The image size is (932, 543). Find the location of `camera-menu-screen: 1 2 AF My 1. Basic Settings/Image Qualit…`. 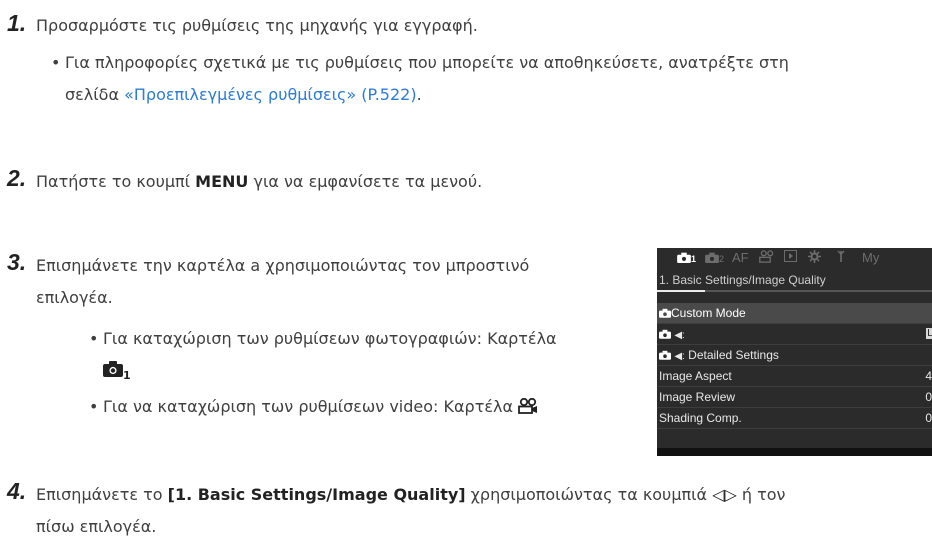

camera-menu-screen: 1 2 AF My 1. Basic Settings/Image Qualit… is located at coordinates (794, 352).